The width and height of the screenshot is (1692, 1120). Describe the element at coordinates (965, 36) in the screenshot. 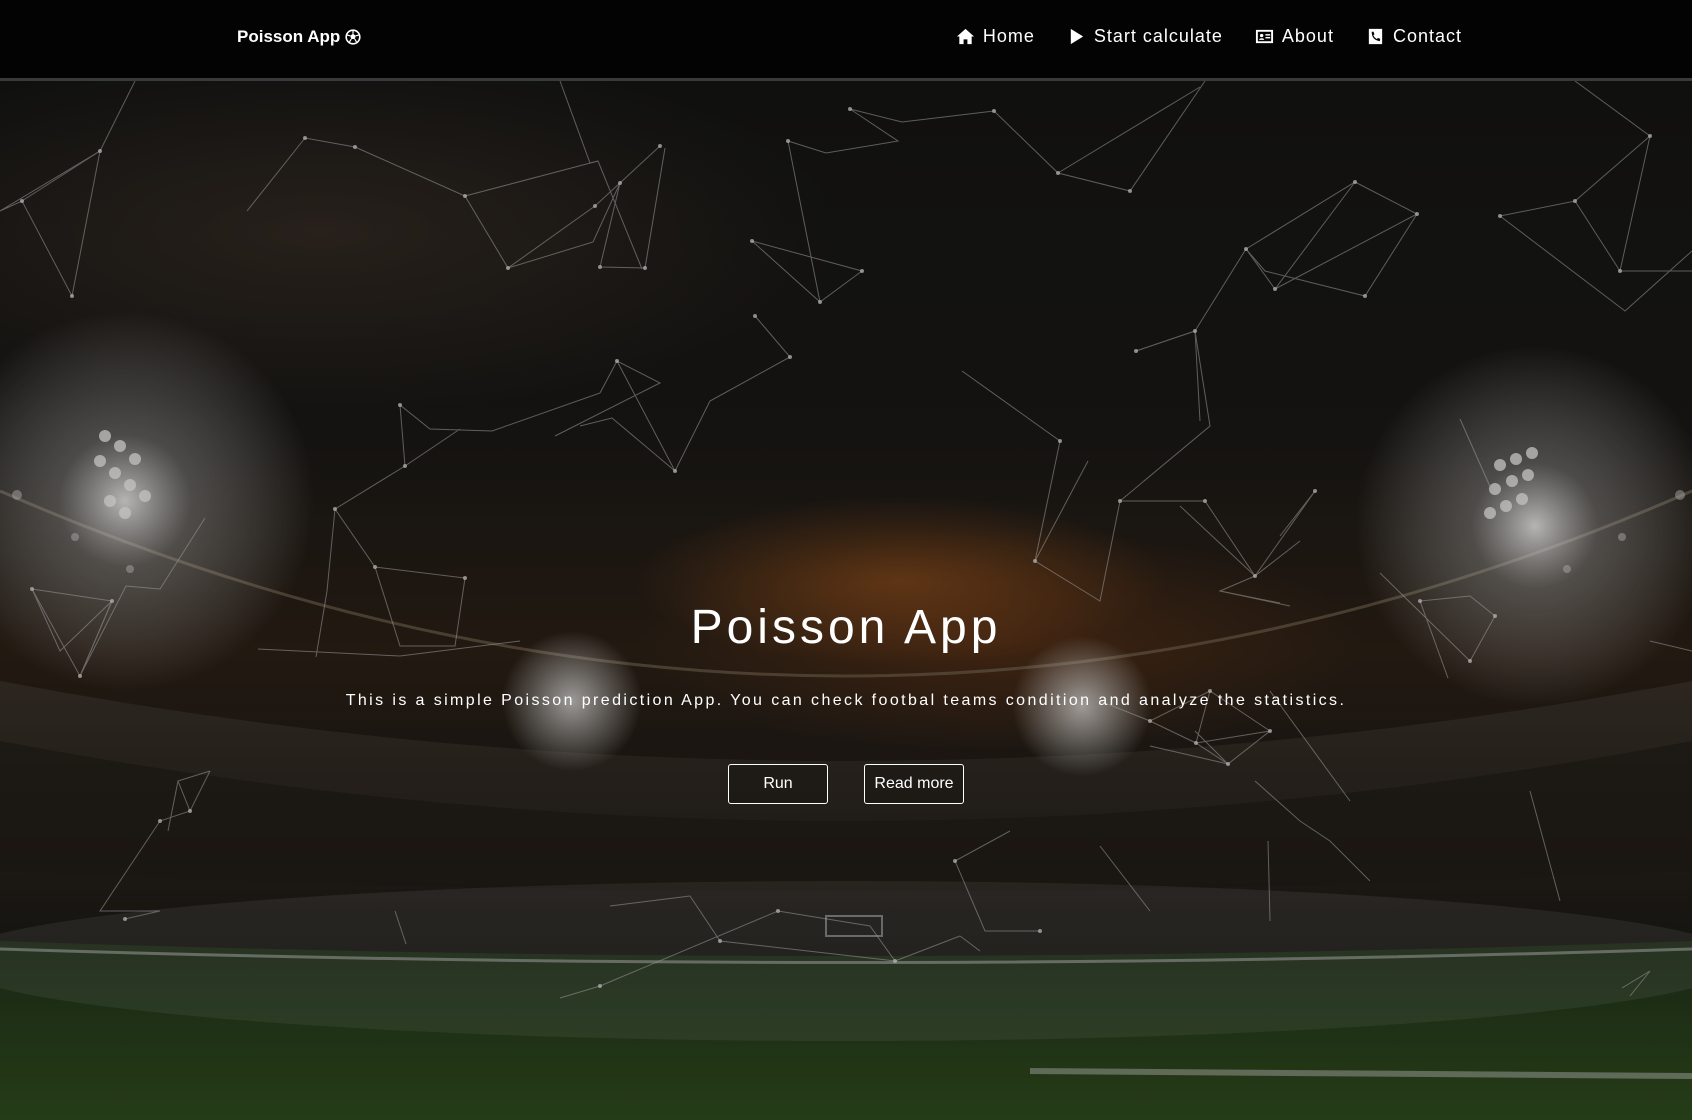

I see `home-icon` at that location.